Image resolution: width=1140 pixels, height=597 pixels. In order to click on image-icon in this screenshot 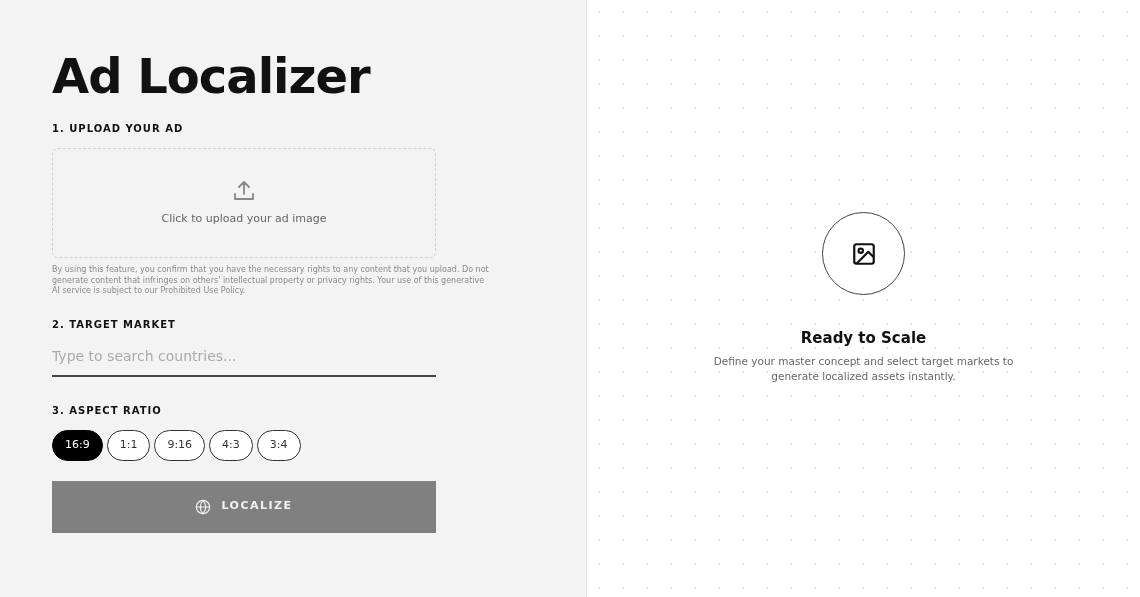, I will do `click(863, 253)`.